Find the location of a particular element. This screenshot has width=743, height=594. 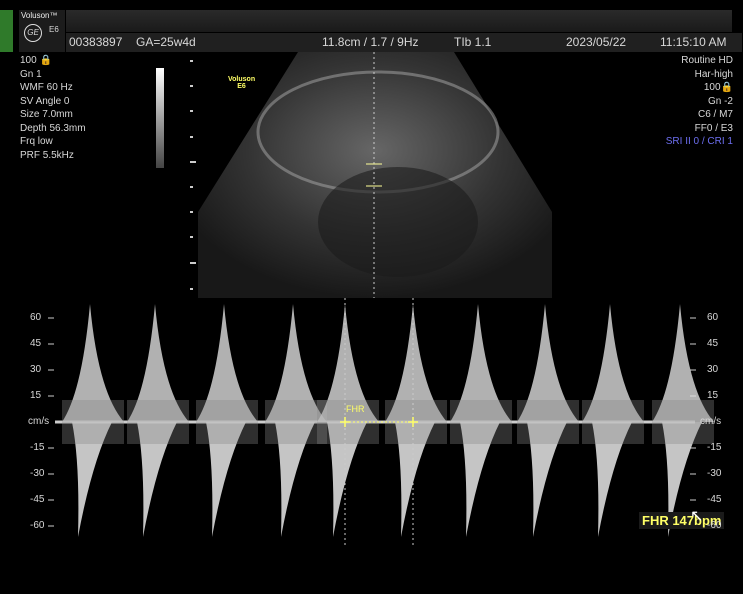

param-harmonic: Har-high is located at coordinates (713, 74).